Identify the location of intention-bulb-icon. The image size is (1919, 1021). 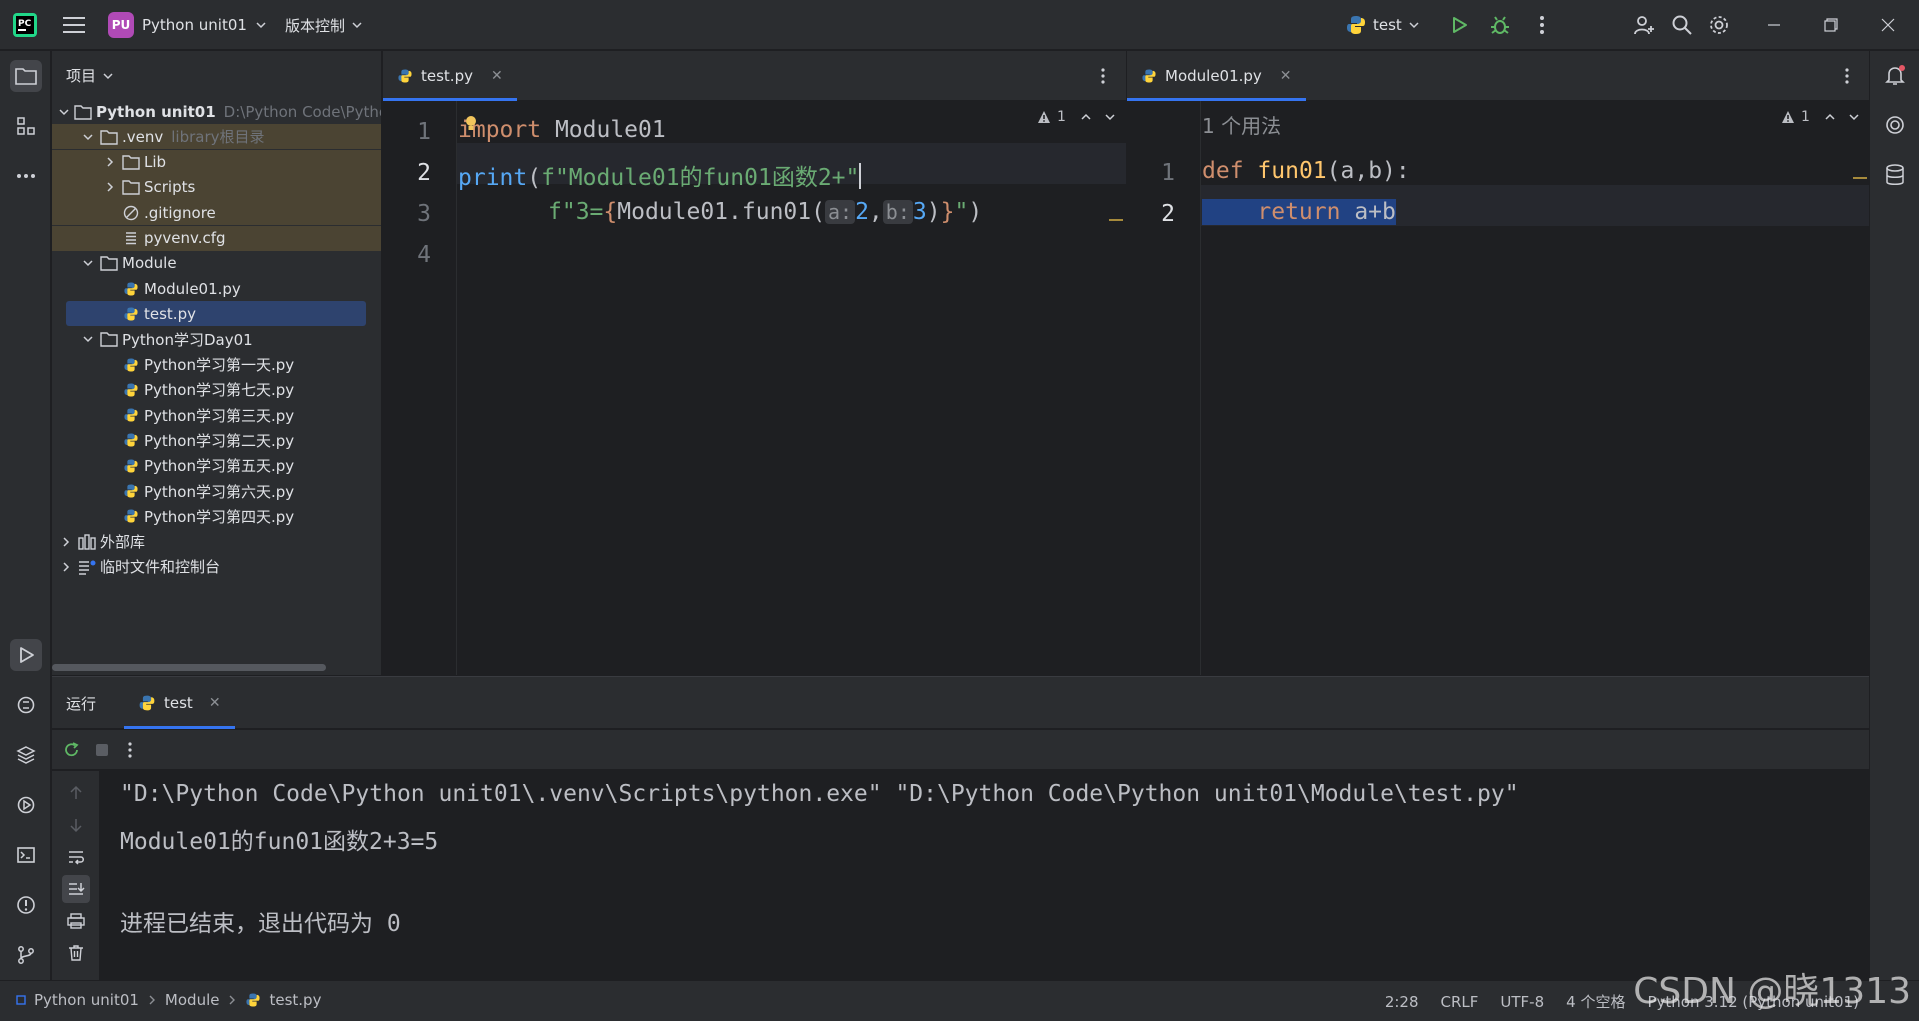
(471, 124).